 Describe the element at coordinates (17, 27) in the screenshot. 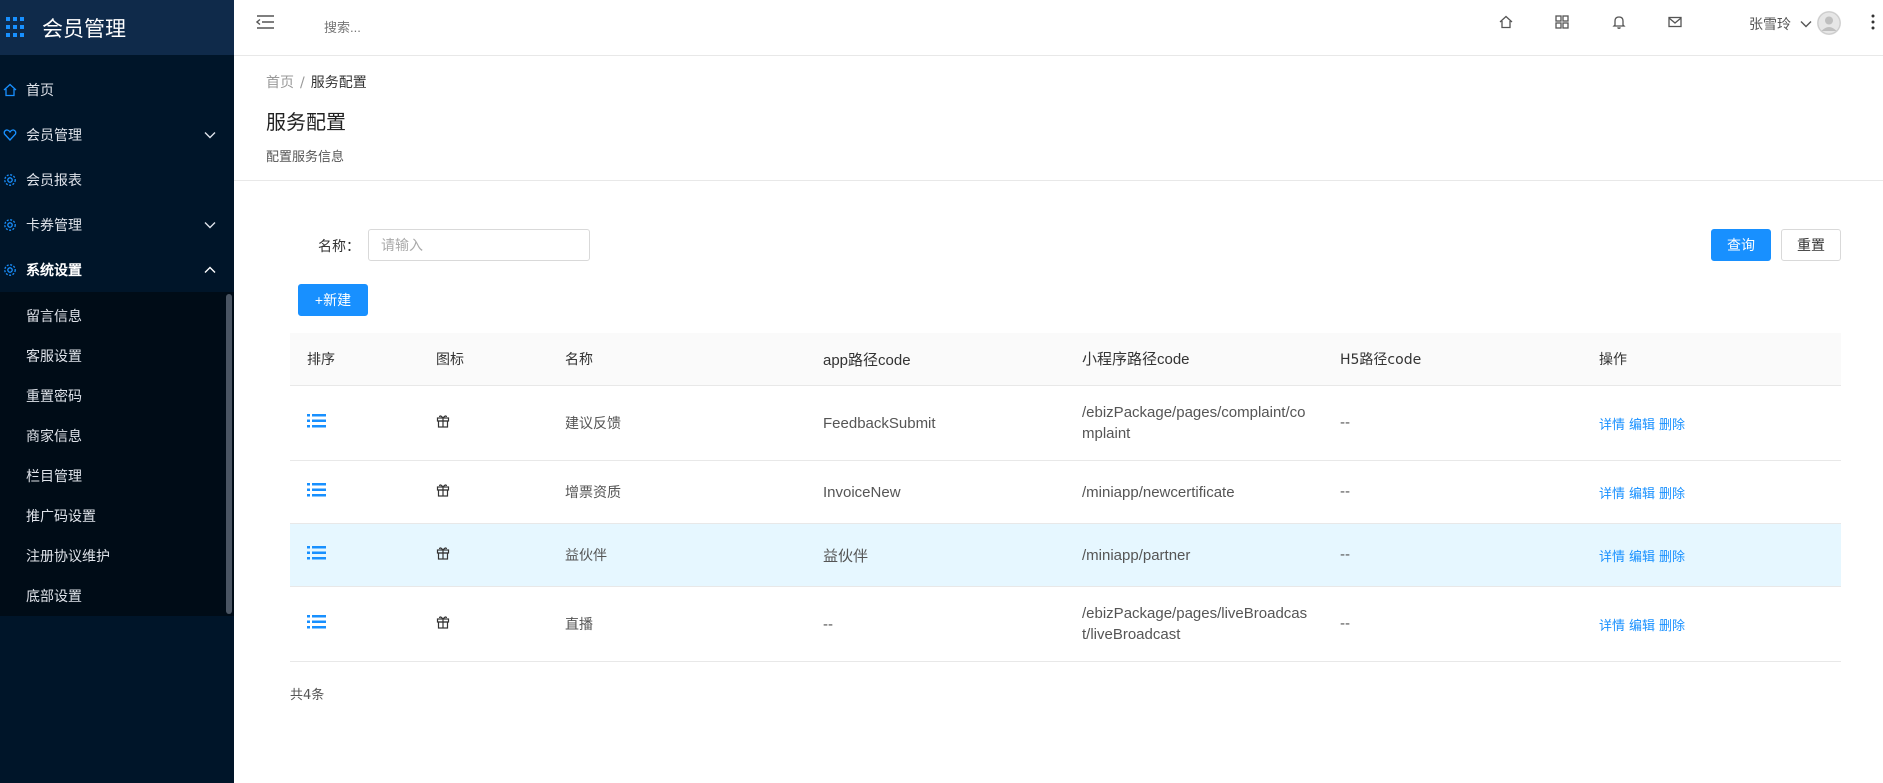

I see `grid-logo-icon` at that location.